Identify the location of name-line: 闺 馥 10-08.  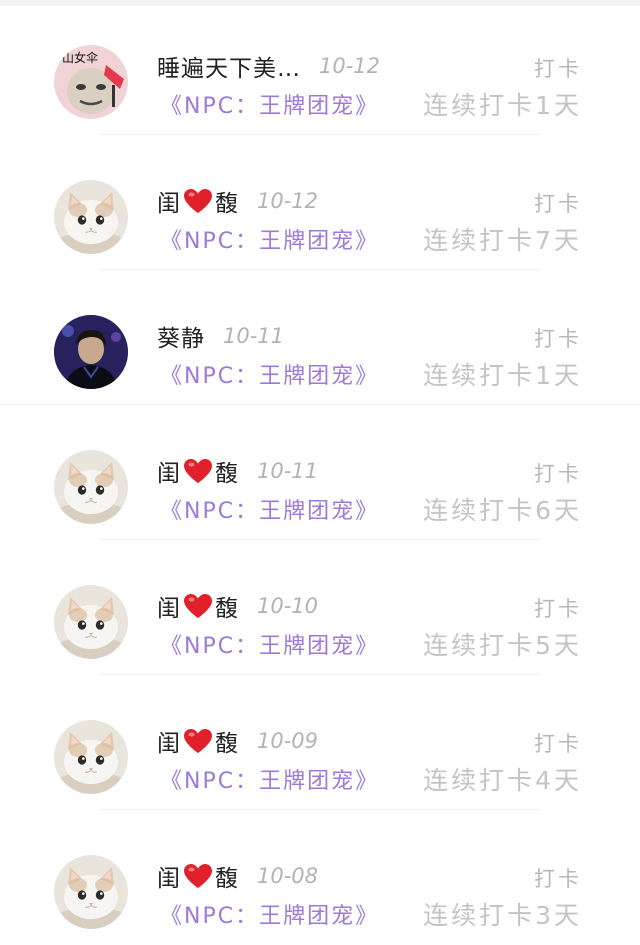
(237, 876).